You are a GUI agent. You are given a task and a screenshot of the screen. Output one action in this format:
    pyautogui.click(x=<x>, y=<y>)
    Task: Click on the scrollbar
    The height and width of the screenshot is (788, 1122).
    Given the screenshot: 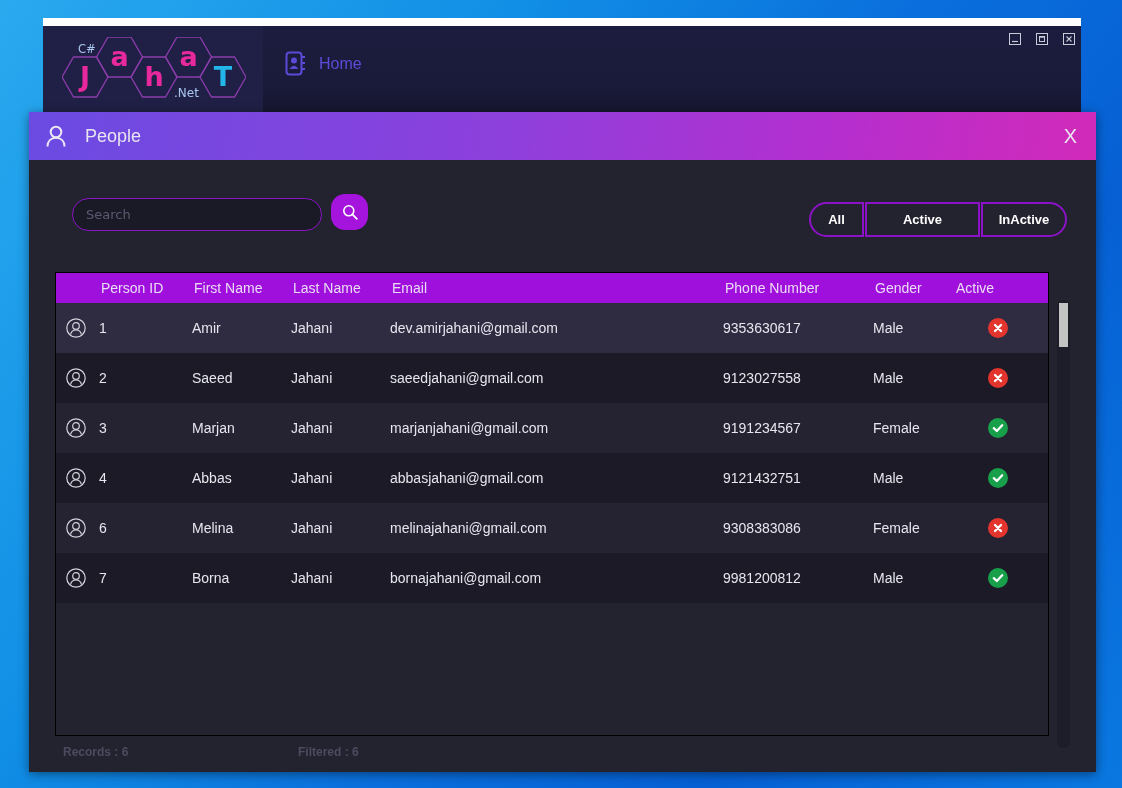 What is the action you would take?
    pyautogui.click(x=1063, y=524)
    